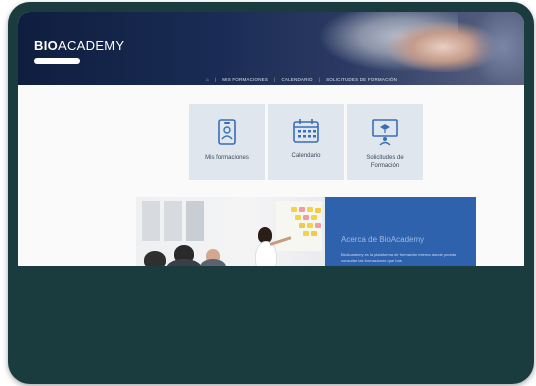 The width and height of the screenshot is (536, 386). Describe the element at coordinates (361, 79) in the screenshot. I see `nav-item-solicitudes: SOLICITUDES DE FORMACIÓN` at that location.